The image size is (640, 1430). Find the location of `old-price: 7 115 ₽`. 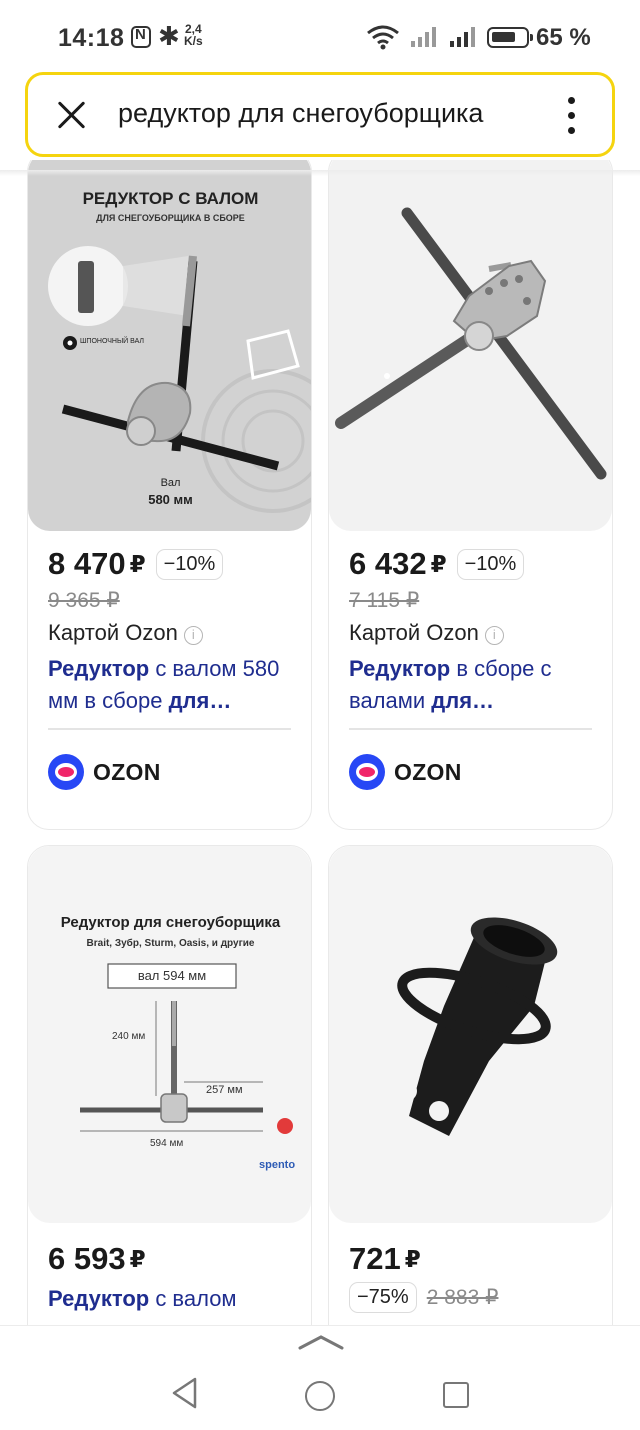

old-price: 7 115 ₽ is located at coordinates (384, 600).